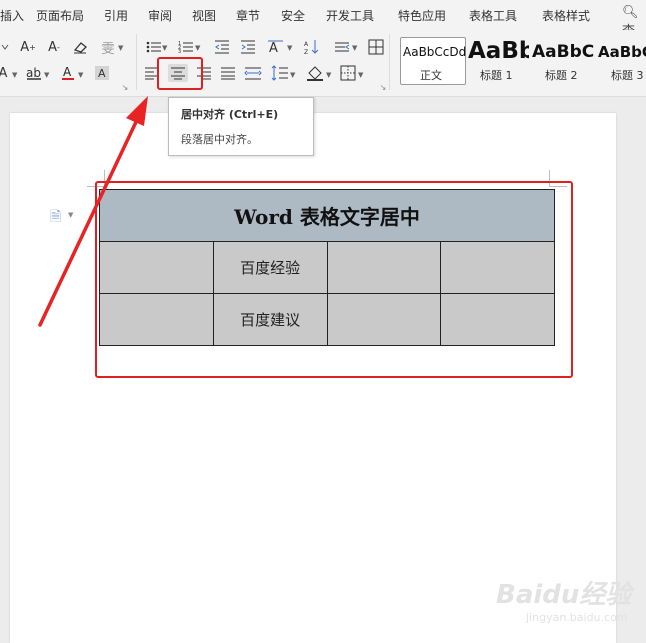 Image resolution: width=646 pixels, height=643 pixels. Describe the element at coordinates (93, 211) in the screenshot. I see `annotation-arrow` at that location.